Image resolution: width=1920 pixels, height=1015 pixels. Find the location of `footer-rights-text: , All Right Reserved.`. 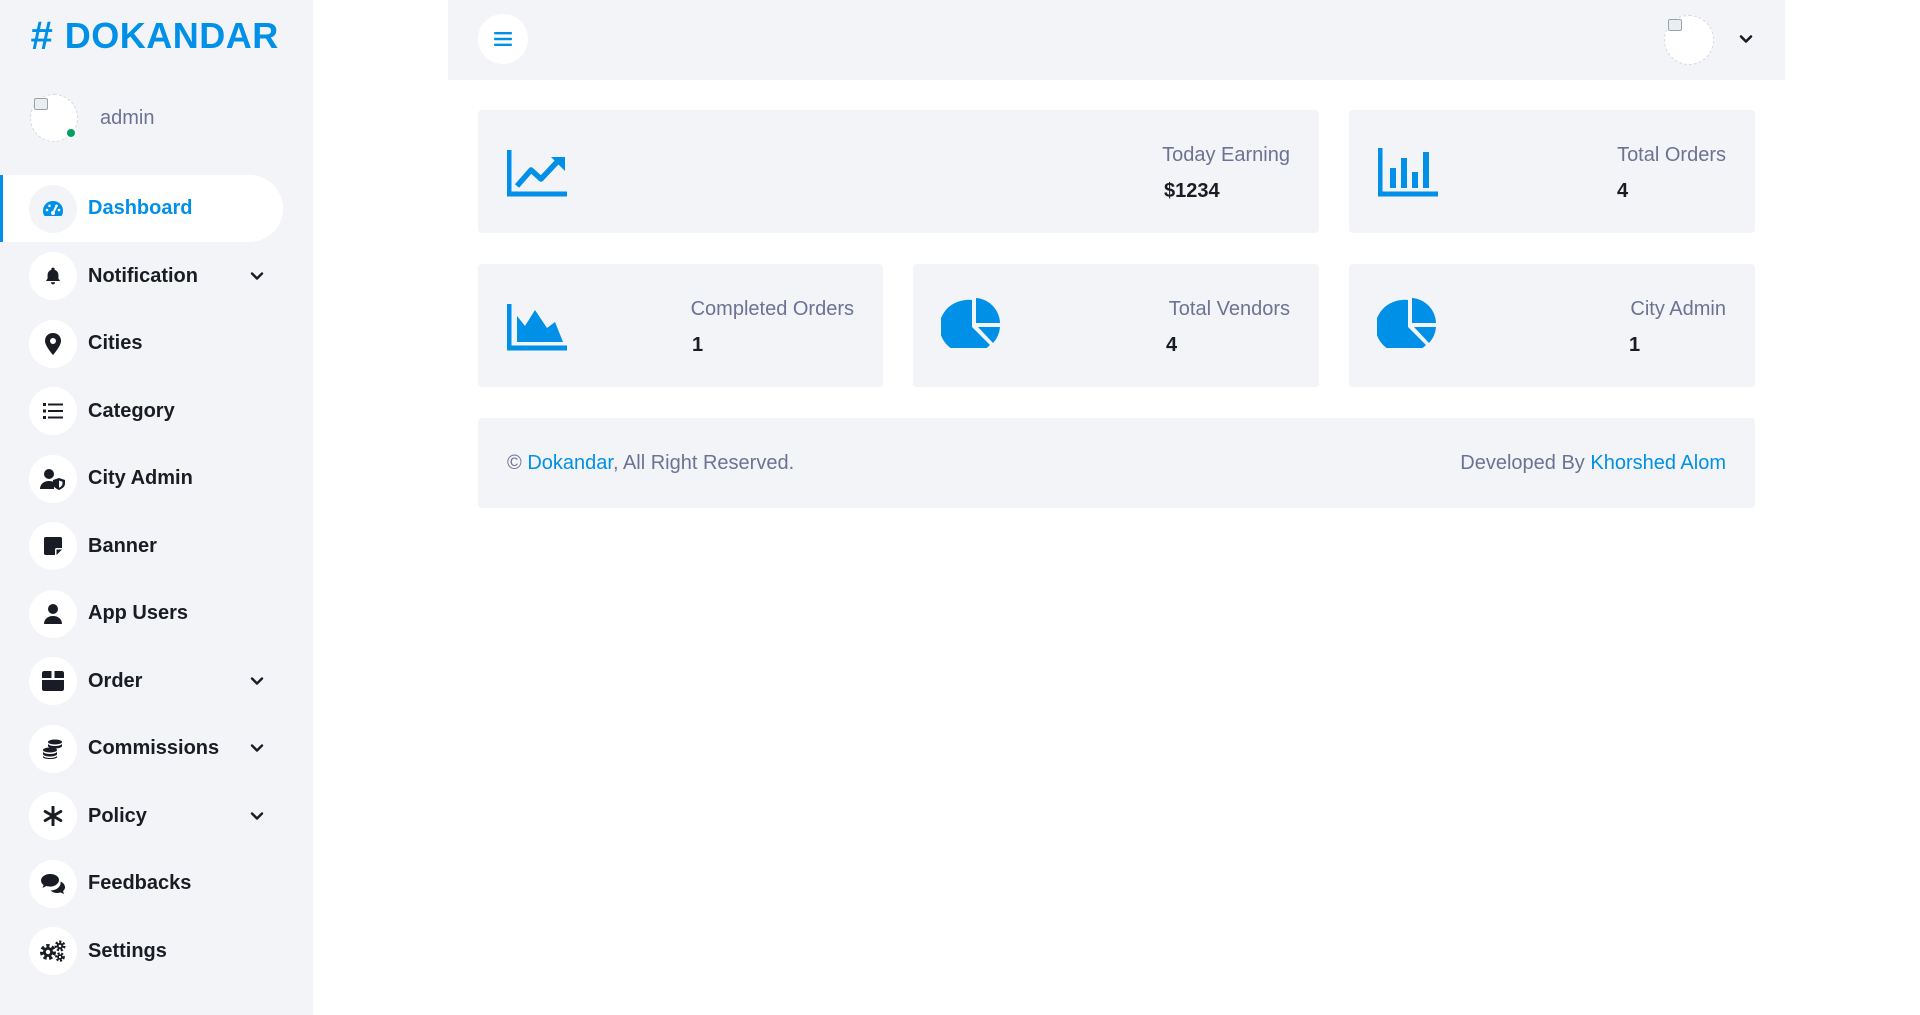

footer-rights-text: , All Right Reserved. is located at coordinates (703, 463).